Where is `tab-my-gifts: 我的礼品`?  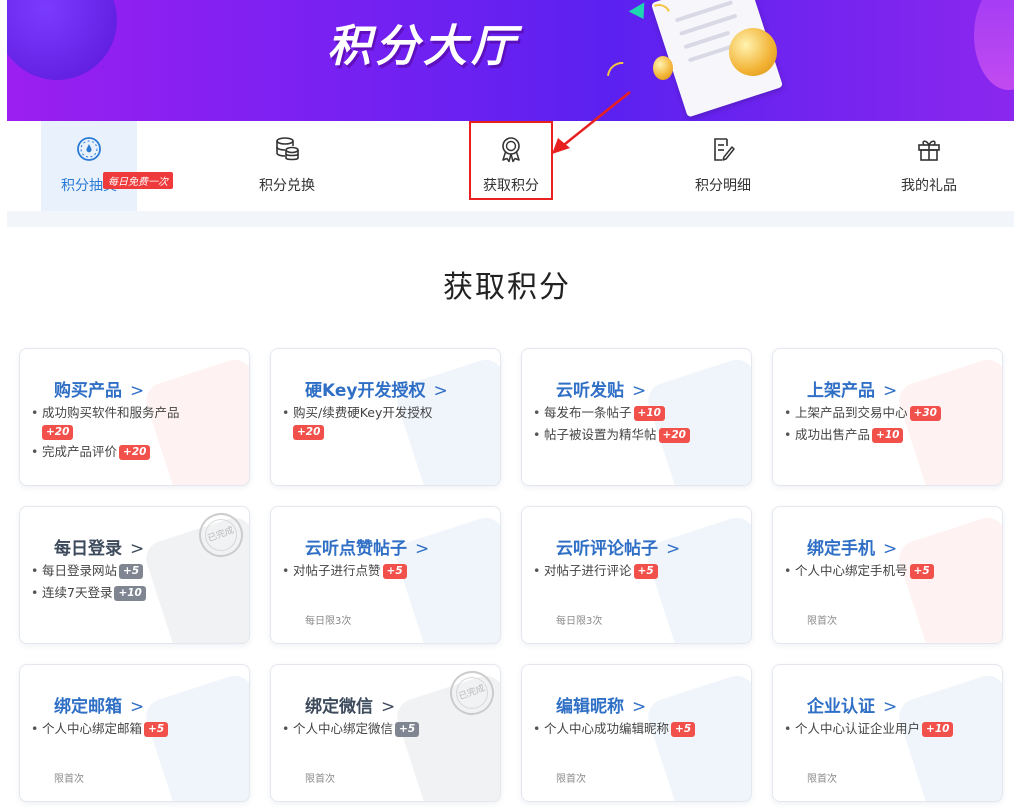 tab-my-gifts: 我的礼品 is located at coordinates (929, 166).